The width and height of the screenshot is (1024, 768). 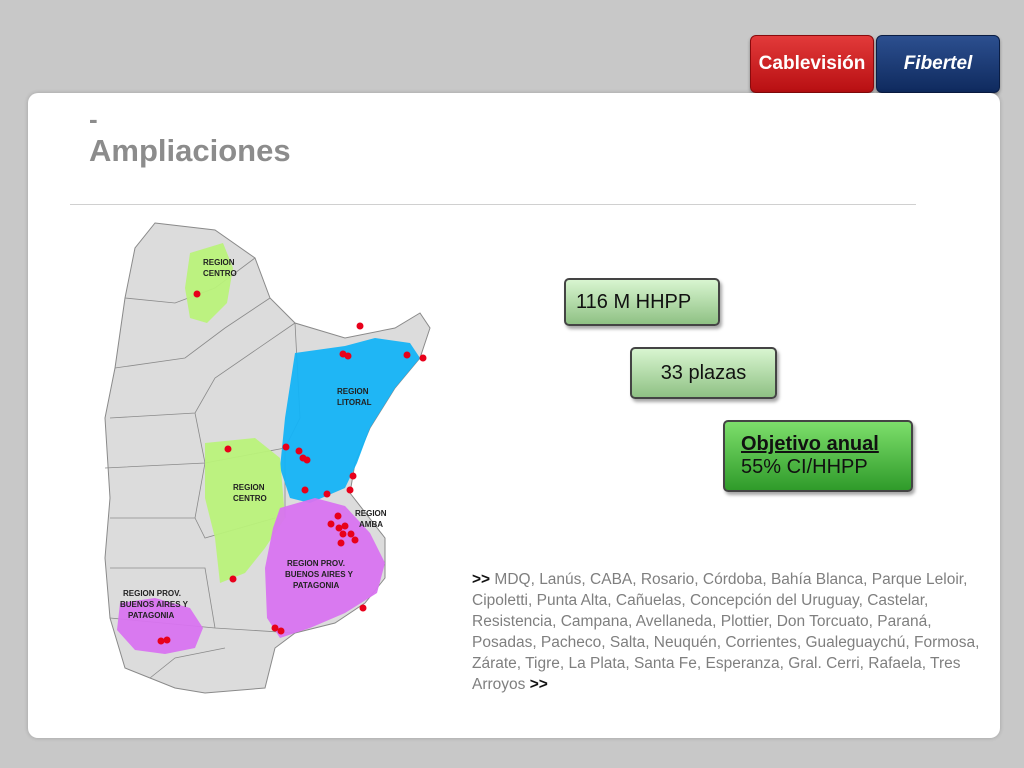 I want to click on label-bsas-west-1: REGION PROV., so click(x=152, y=593).